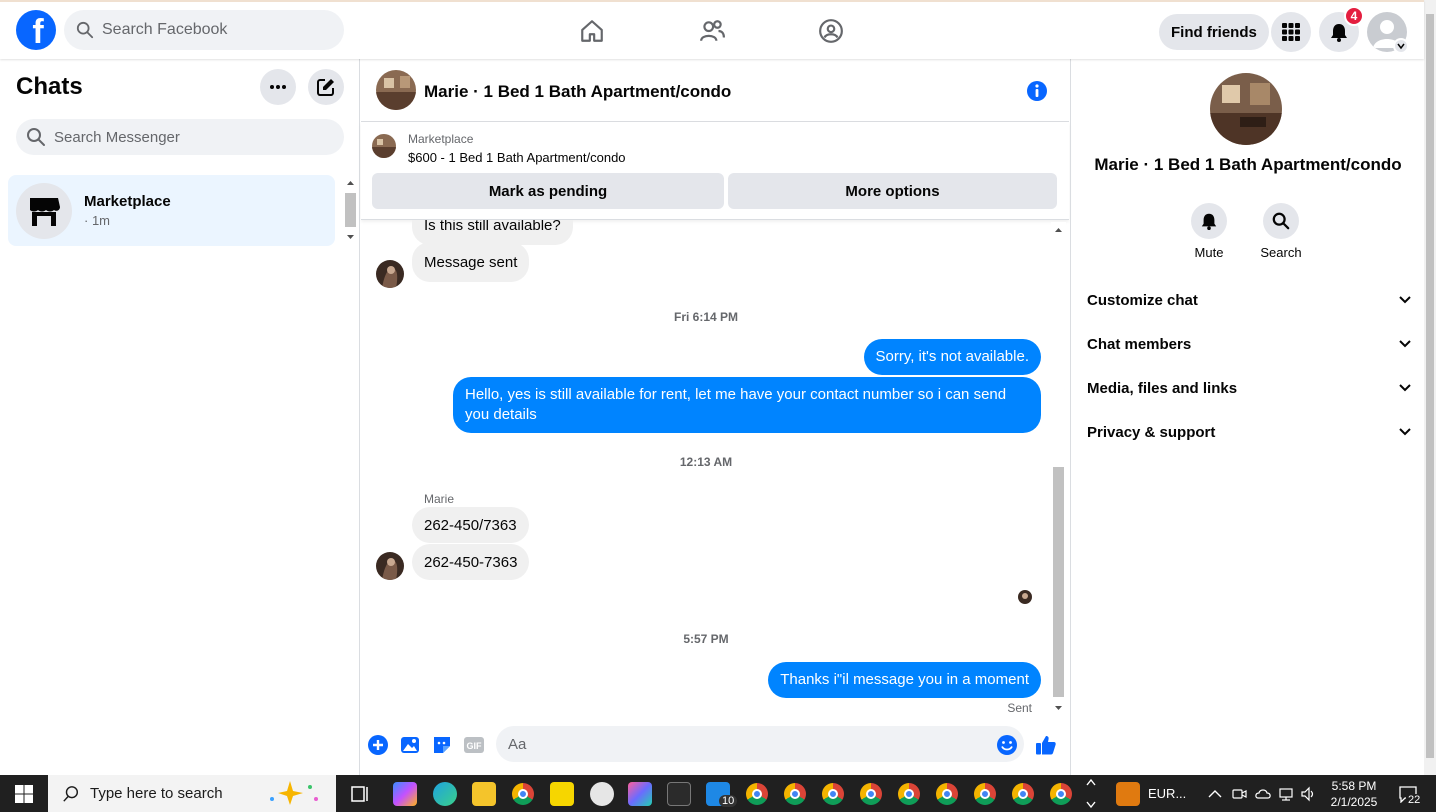 The height and width of the screenshot is (812, 1436). What do you see at coordinates (1214, 32) in the screenshot?
I see `find-friends-button: Find friends` at bounding box center [1214, 32].